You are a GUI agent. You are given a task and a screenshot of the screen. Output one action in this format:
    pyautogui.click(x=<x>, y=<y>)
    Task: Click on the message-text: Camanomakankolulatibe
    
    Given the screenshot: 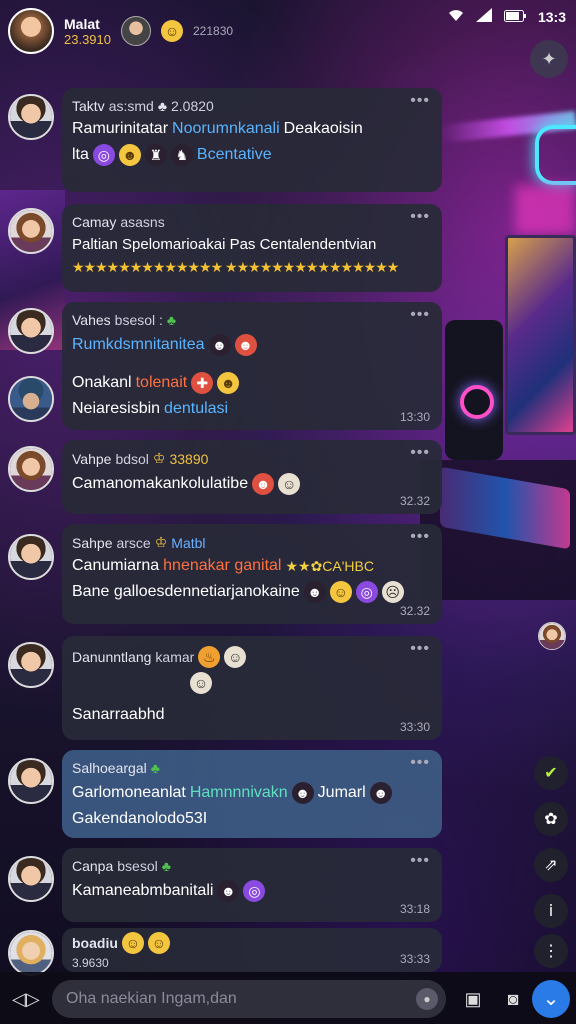 What is the action you would take?
    pyautogui.click(x=160, y=483)
    